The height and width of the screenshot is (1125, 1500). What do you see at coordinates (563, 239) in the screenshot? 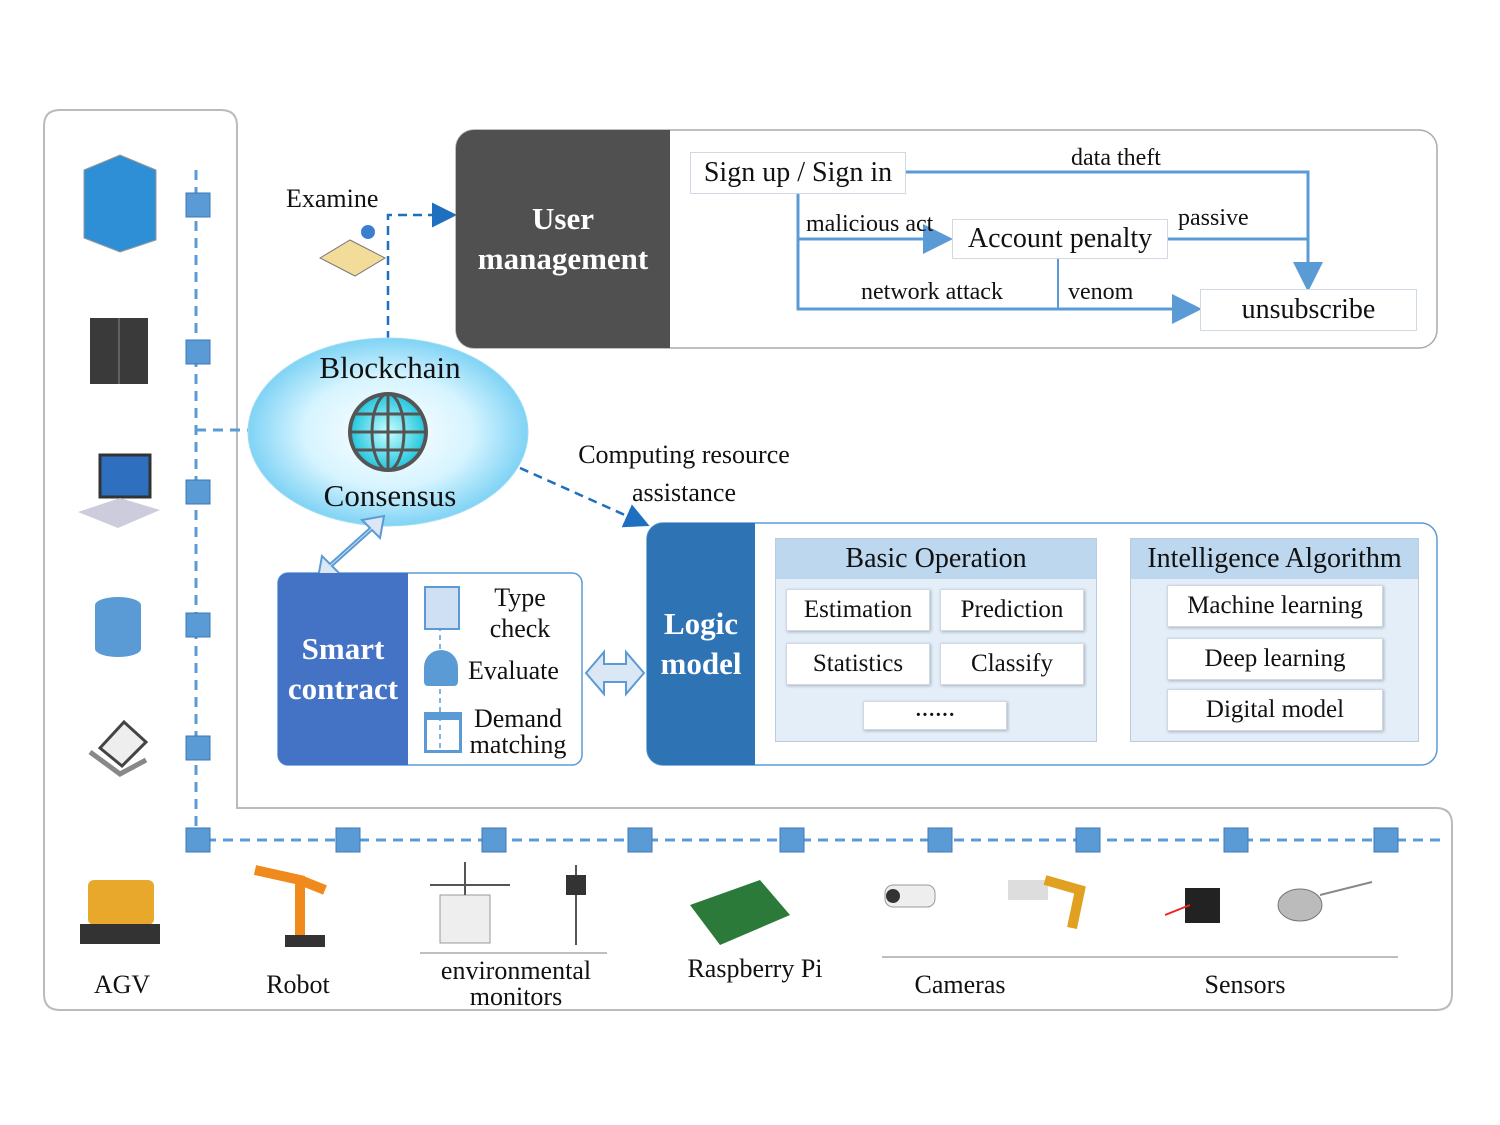
I see `user-management-box: User management` at bounding box center [563, 239].